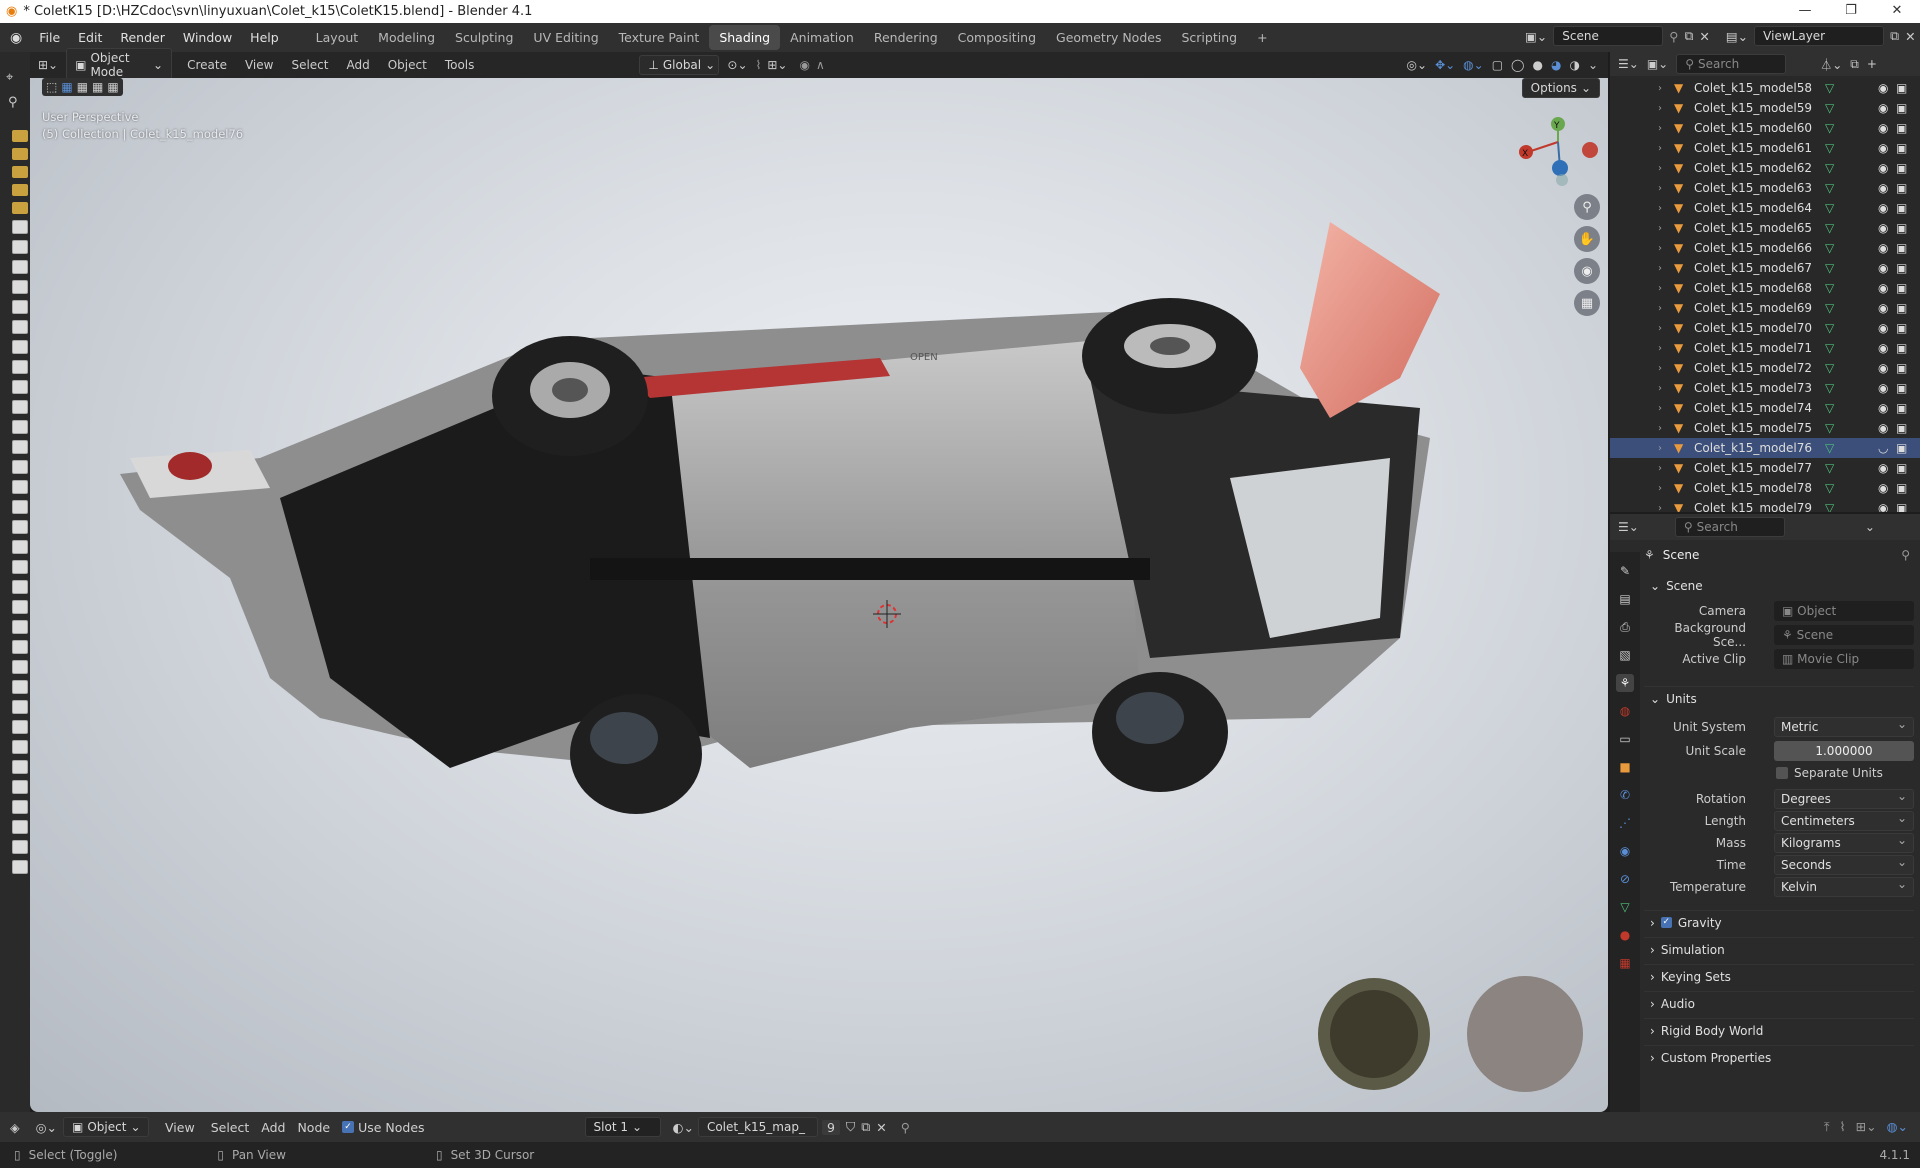  Describe the element at coordinates (1765, 388) in the screenshot. I see `outliner-row: › ▼ Colet_k15_model73 ▽ ◉ ▣` at that location.